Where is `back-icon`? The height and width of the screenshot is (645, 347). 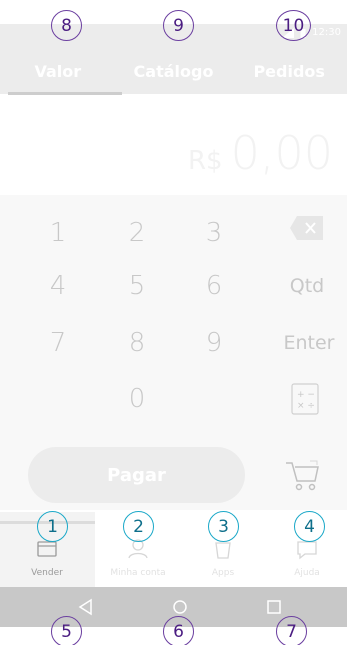 back-icon is located at coordinates (86, 607).